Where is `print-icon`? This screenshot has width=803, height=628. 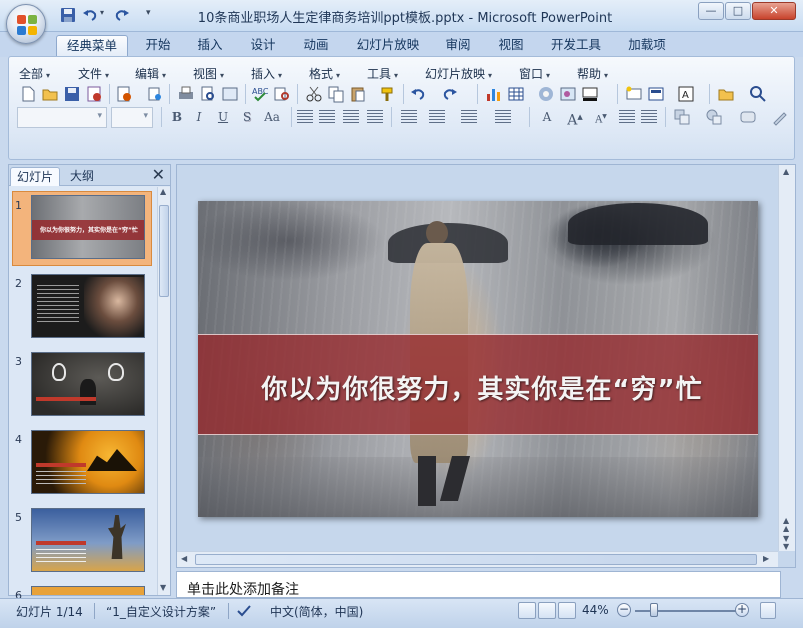
print-icon is located at coordinates (186, 94).